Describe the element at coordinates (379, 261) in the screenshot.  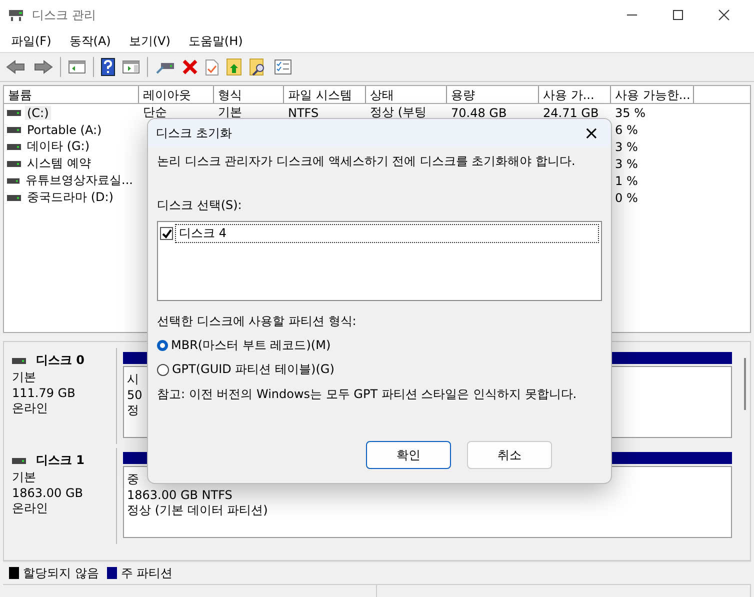
I see `disk-list: 디스크 4` at that location.